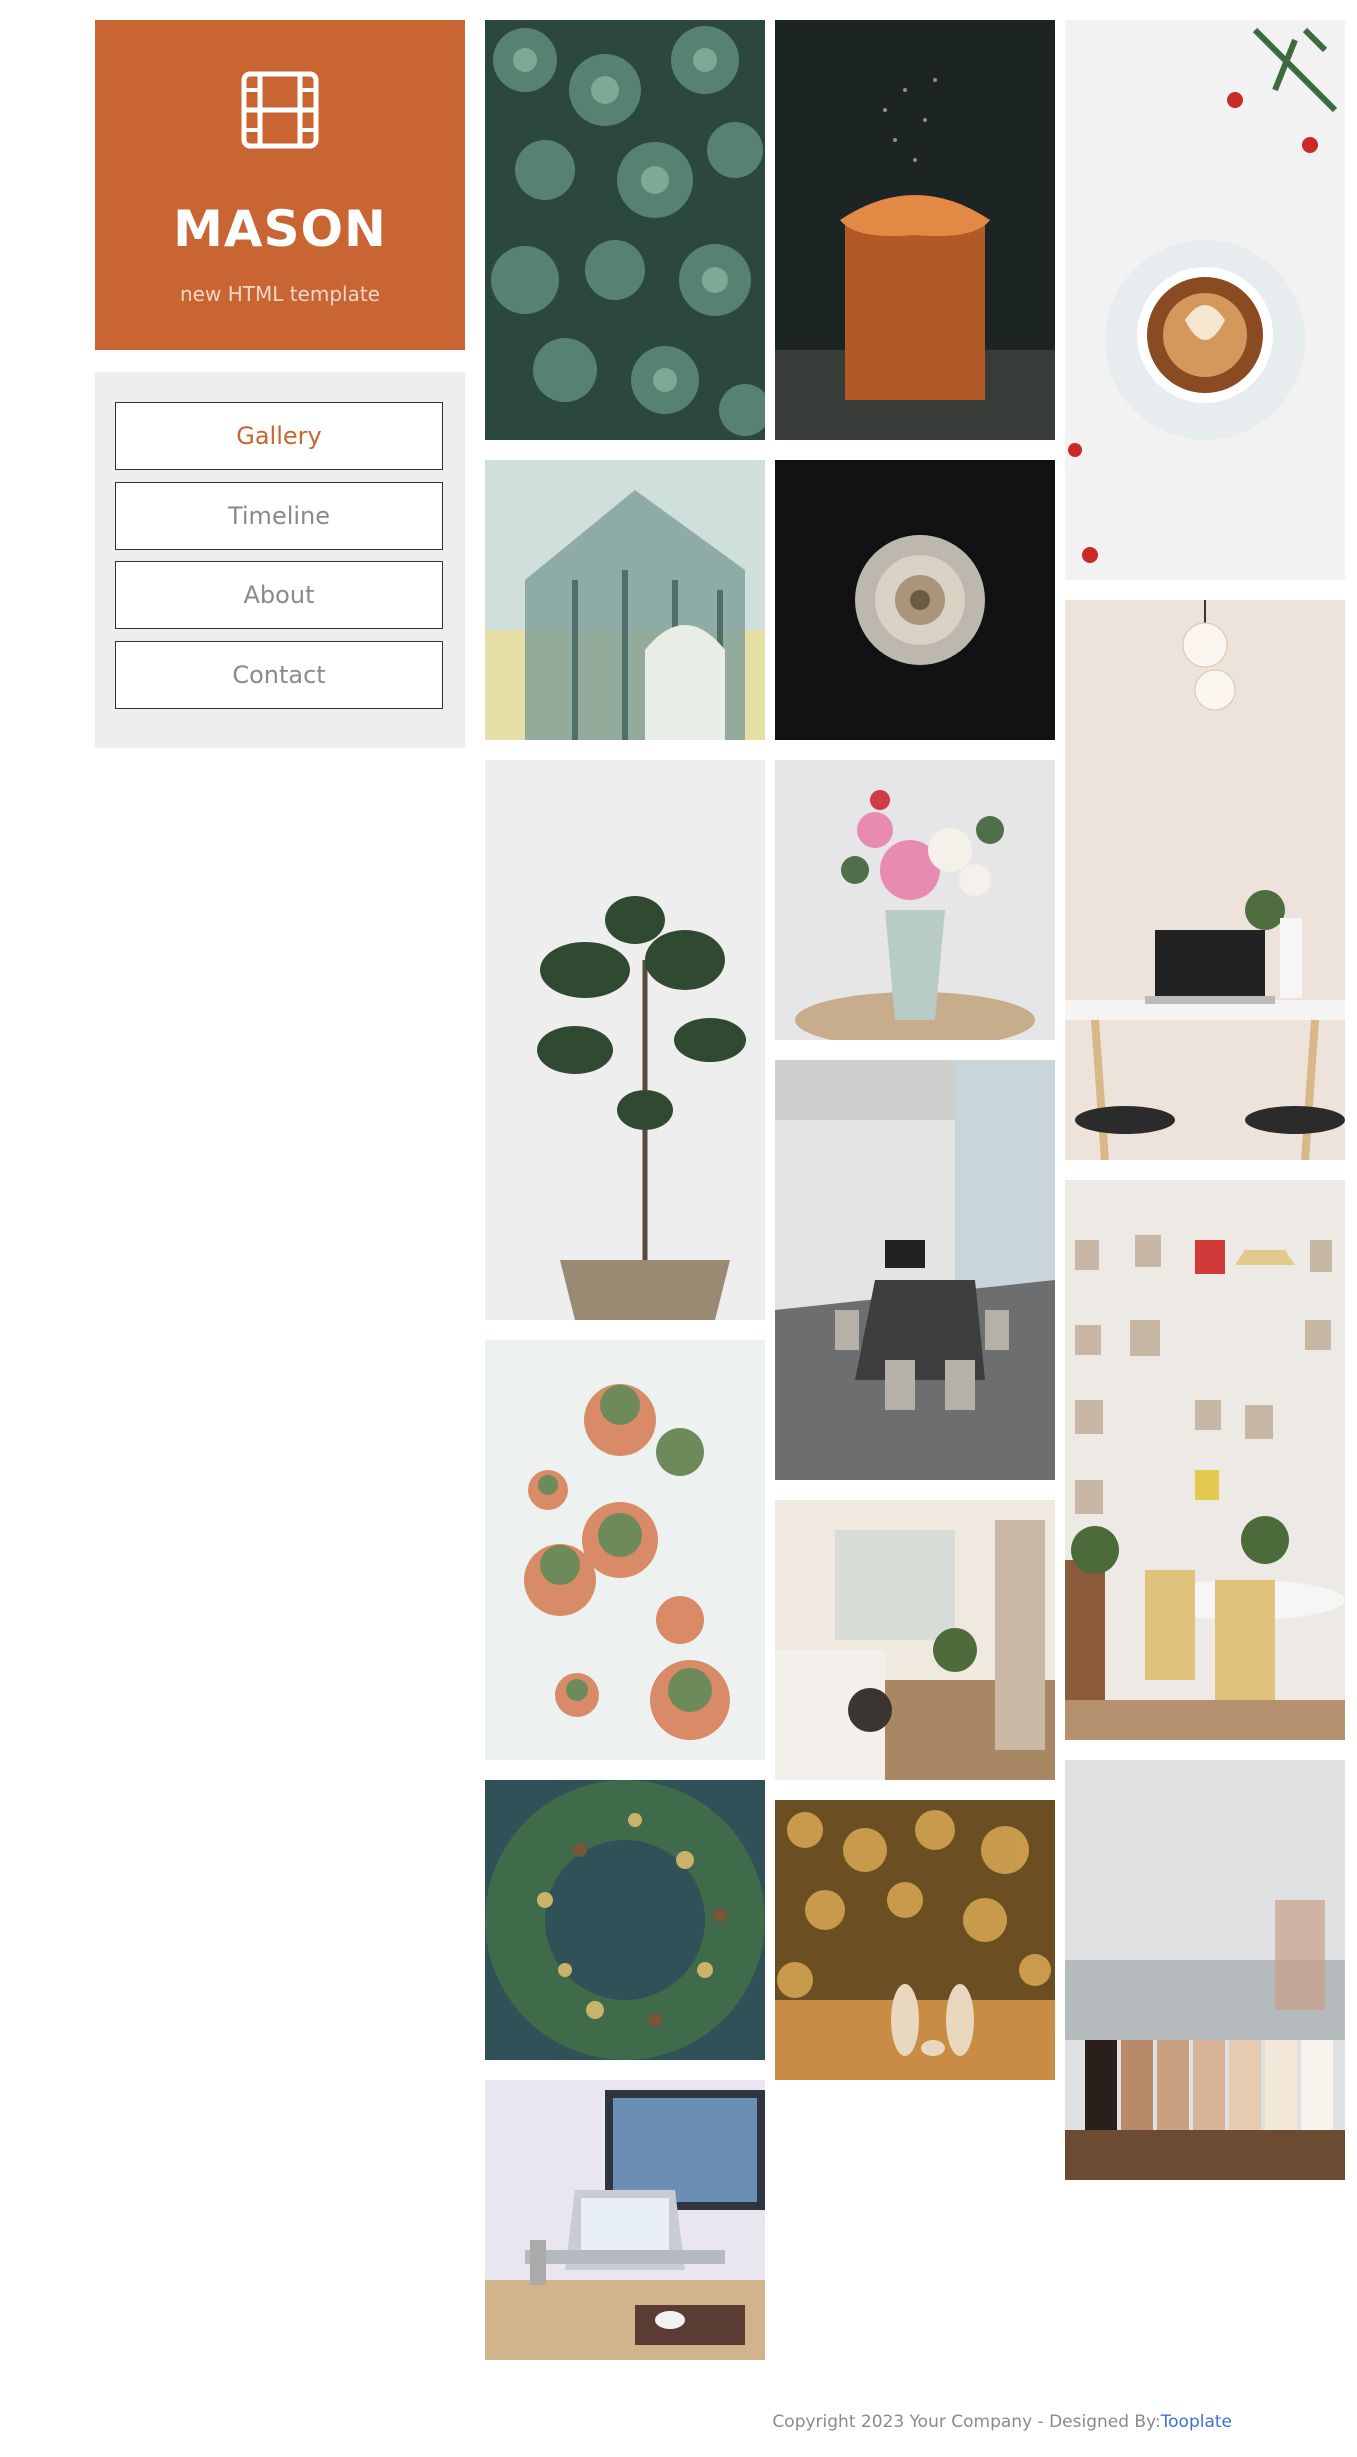  What do you see at coordinates (1205, 880) in the screenshot?
I see `desk-laptop-photo` at bounding box center [1205, 880].